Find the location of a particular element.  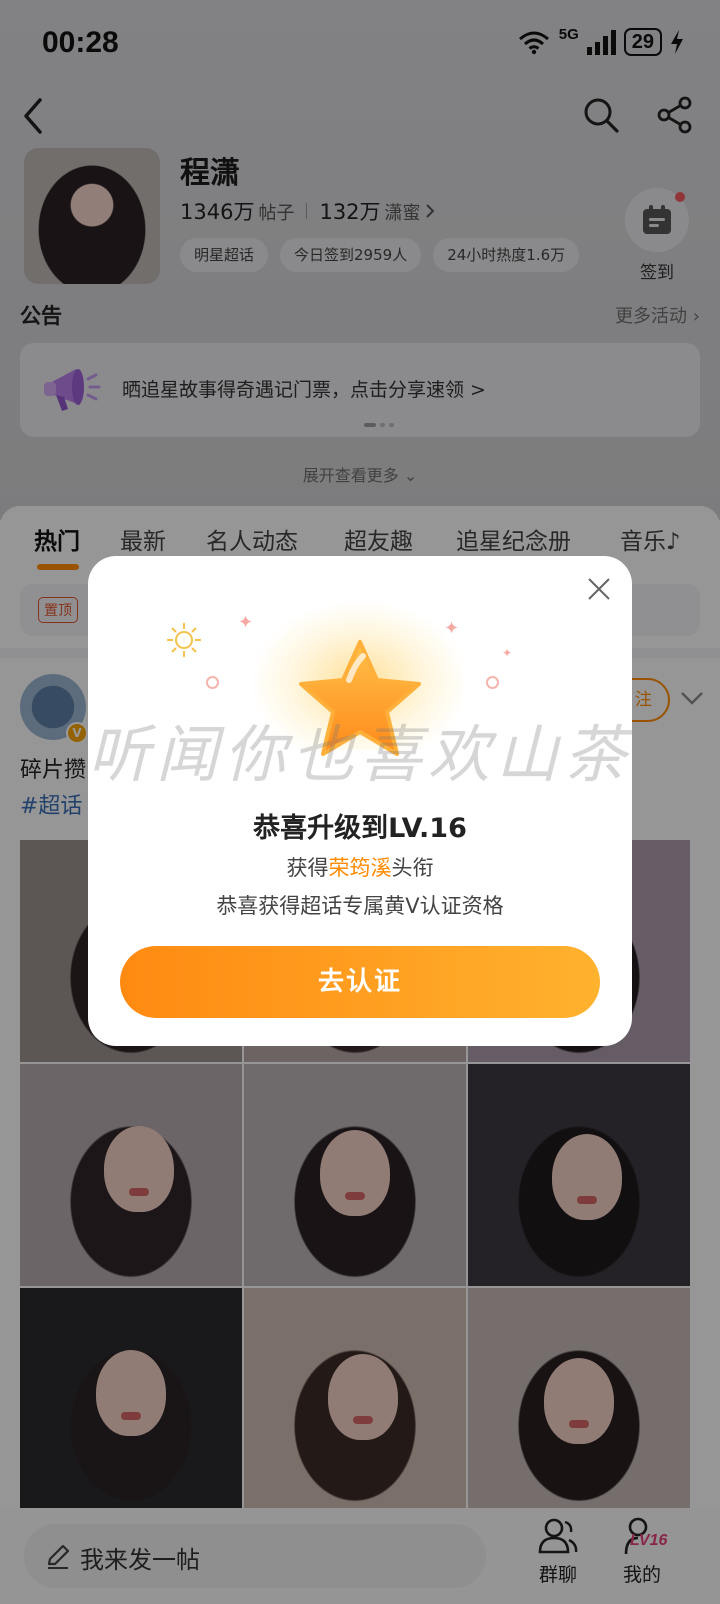

award-title: 荣筠溪 is located at coordinates (360, 868).